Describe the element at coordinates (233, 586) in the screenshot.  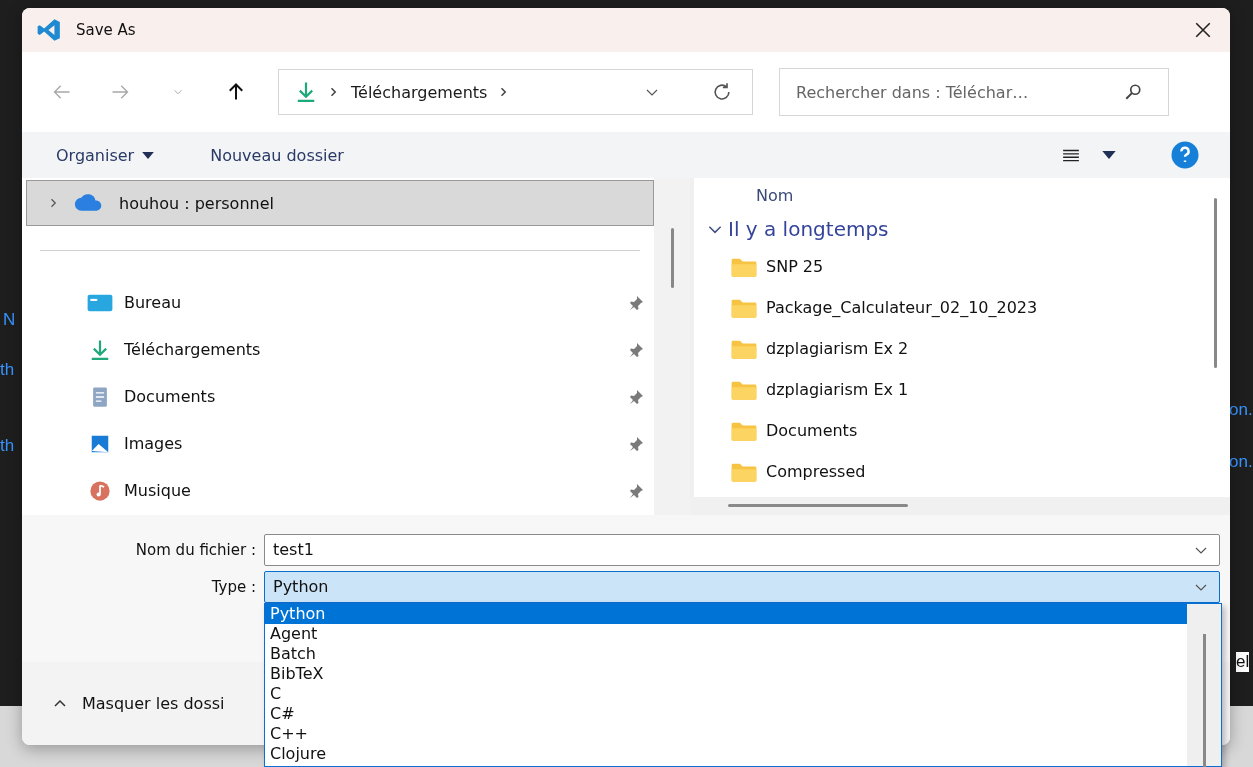
I see `type-label: Type :` at that location.